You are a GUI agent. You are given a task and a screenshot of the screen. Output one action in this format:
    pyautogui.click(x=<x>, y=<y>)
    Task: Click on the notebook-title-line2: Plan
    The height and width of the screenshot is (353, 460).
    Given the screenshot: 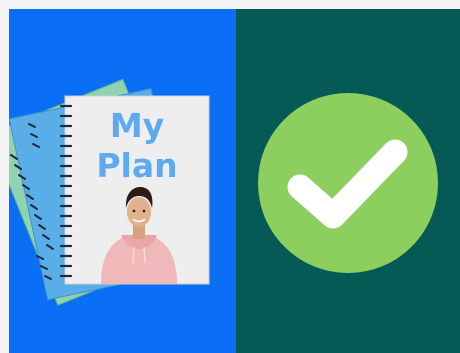 What is the action you would take?
    pyautogui.click(x=136, y=165)
    